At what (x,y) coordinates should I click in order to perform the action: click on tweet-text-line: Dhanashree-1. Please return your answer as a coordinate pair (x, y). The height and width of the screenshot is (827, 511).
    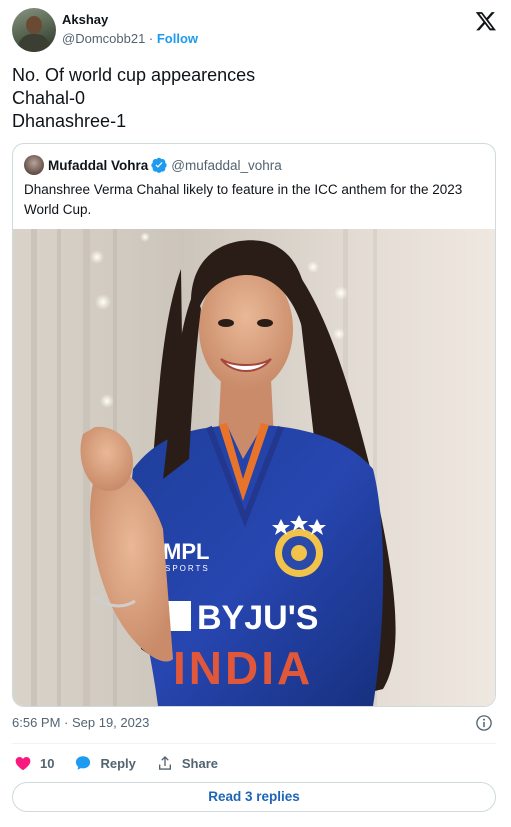
    Looking at the image, I should click on (69, 121).